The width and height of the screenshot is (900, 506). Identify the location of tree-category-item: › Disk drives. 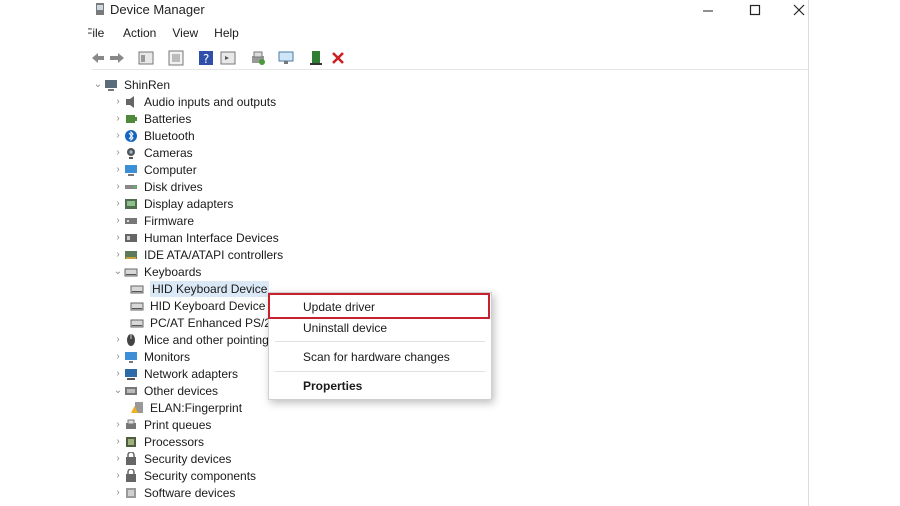
(157, 186).